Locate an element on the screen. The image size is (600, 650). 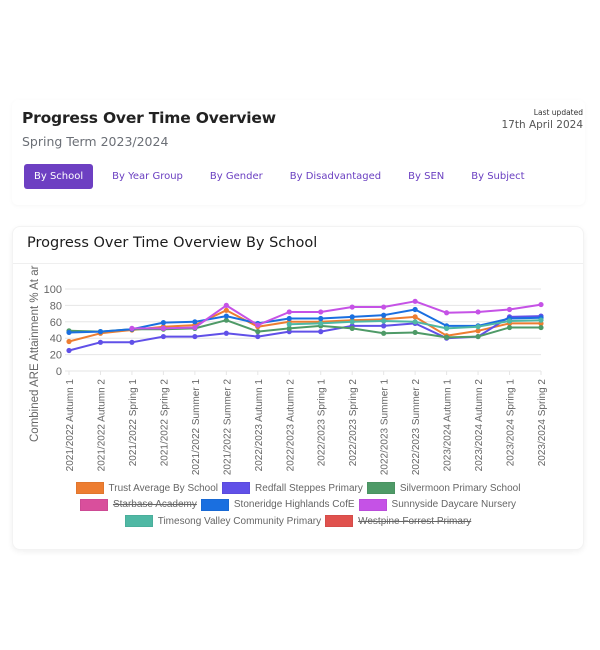
legend-item: Sunnyside Daycare Nursery is located at coordinates (437, 504).